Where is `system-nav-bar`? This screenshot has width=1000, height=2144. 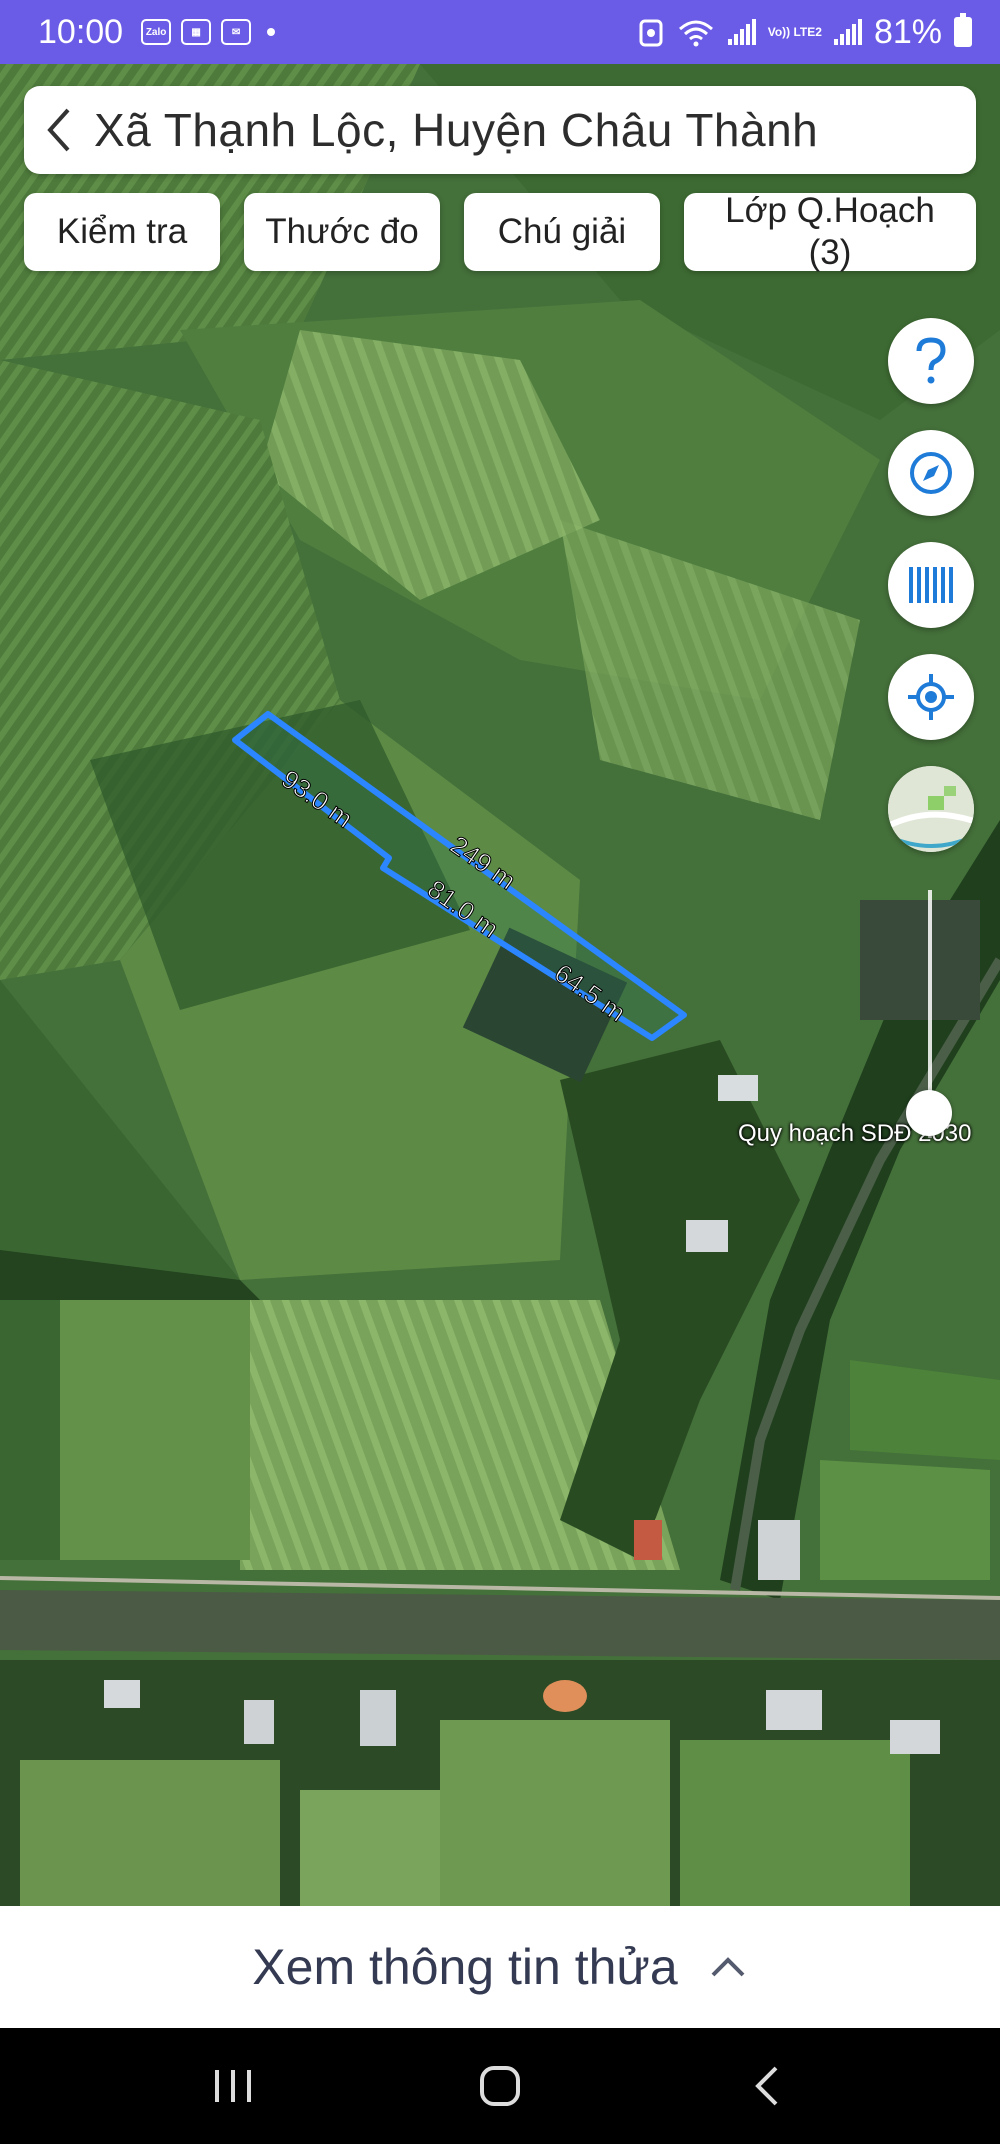
system-nav-bar is located at coordinates (500, 2086).